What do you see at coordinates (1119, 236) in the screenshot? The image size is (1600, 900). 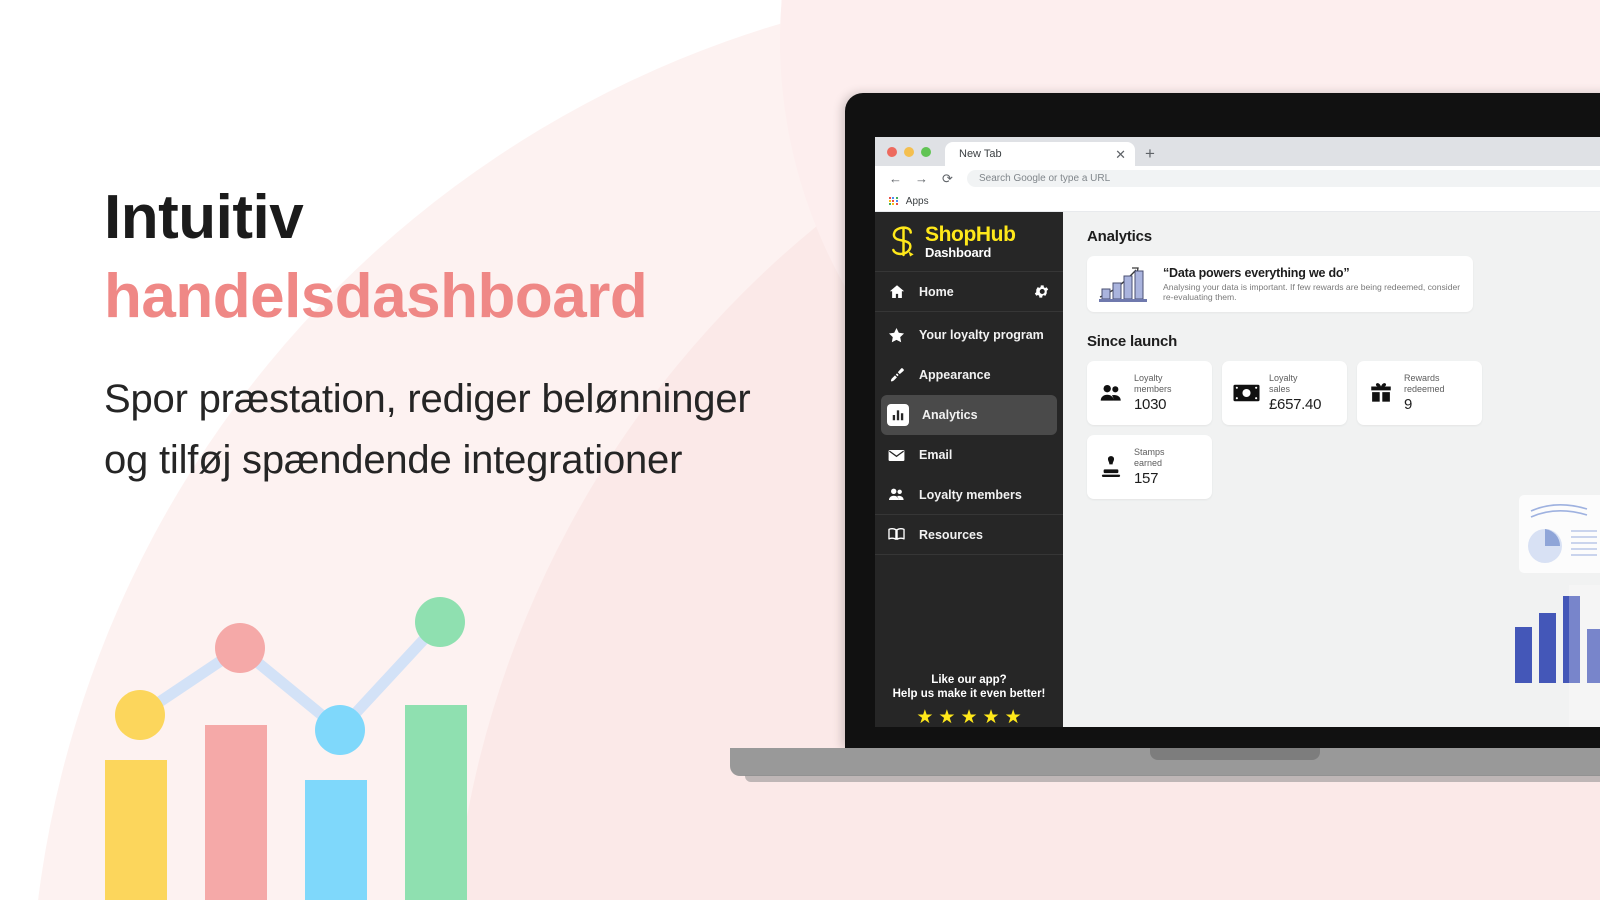 I see `content-page-title: Analytics` at bounding box center [1119, 236].